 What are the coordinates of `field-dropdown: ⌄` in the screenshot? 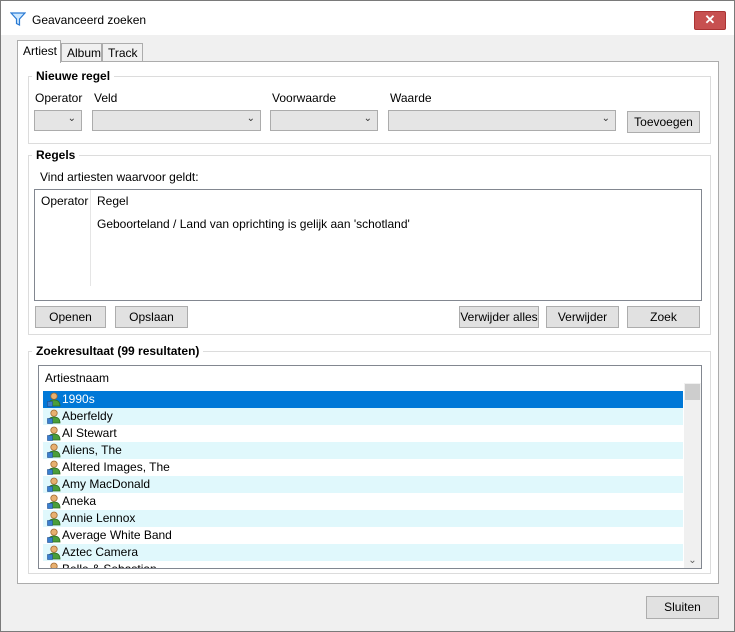 It's located at (176, 120).